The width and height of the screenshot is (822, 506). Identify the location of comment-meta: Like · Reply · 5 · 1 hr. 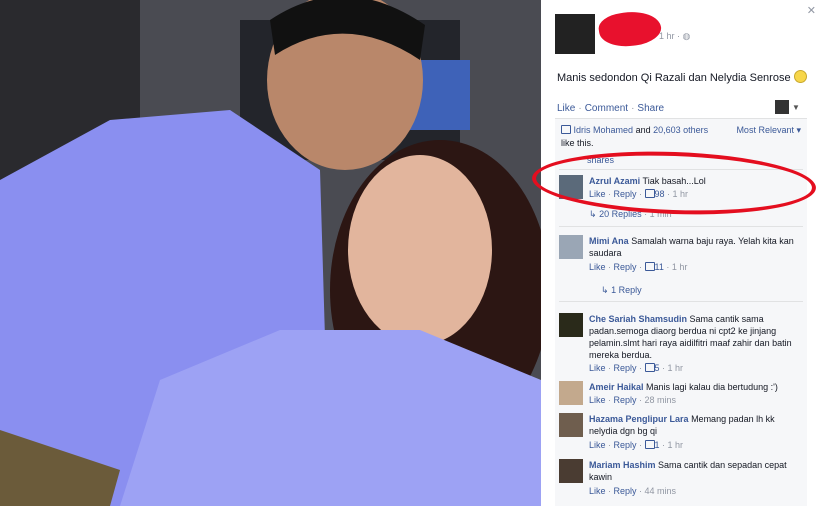
(636, 368).